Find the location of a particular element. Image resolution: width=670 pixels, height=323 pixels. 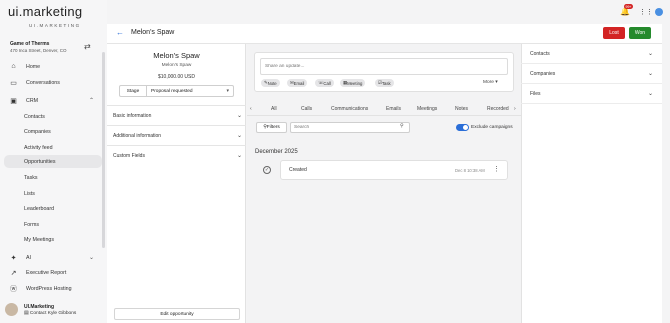

nav-label: Executive Report is located at coordinates (46, 272).